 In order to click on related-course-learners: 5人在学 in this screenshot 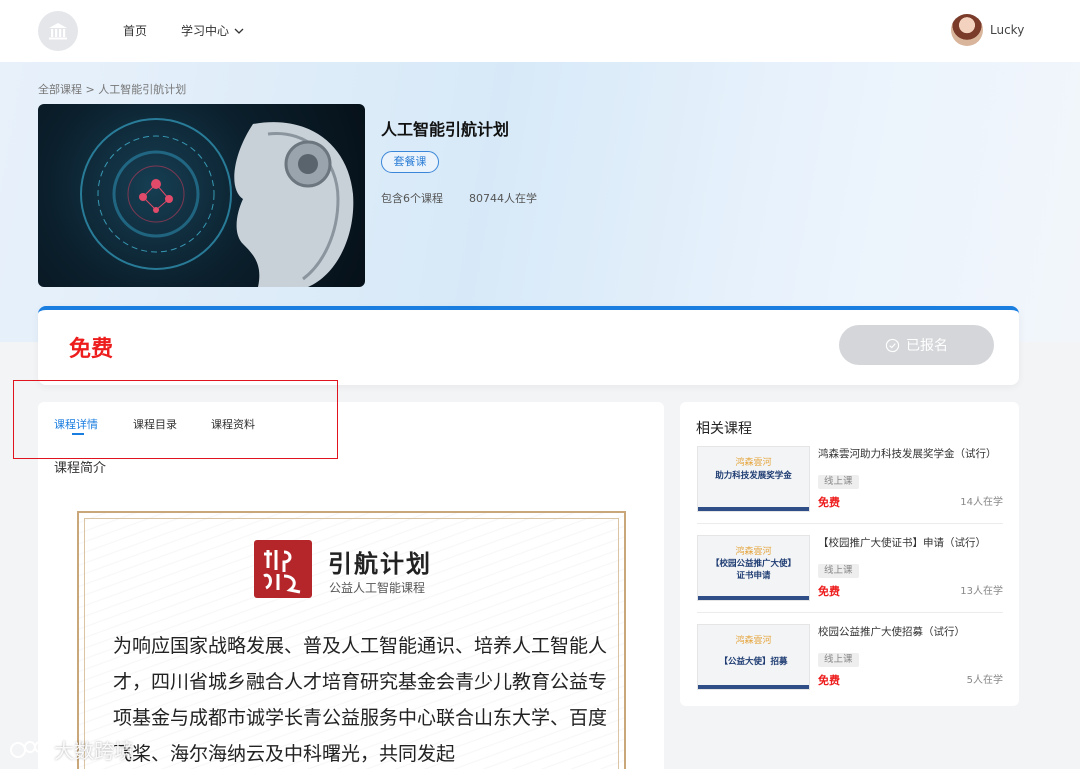, I will do `click(984, 680)`.